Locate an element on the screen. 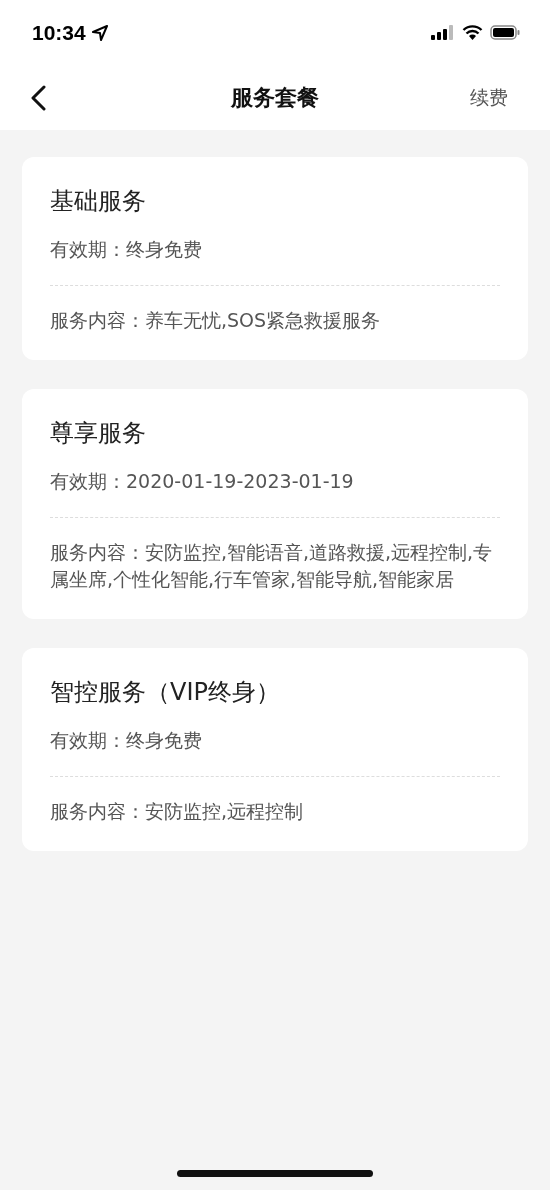 The width and height of the screenshot is (550, 1190). validity-text: 有效期：2020-01-19-2023-01-19 is located at coordinates (202, 481).